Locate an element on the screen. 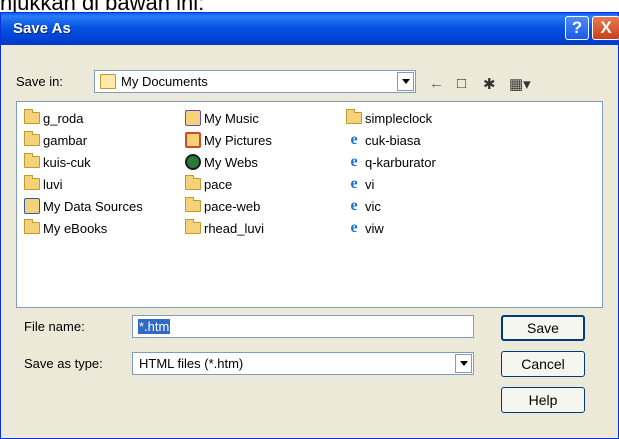 Image resolution: width=619 pixels, height=439 pixels. list-item: gambar is located at coordinates (55, 140).